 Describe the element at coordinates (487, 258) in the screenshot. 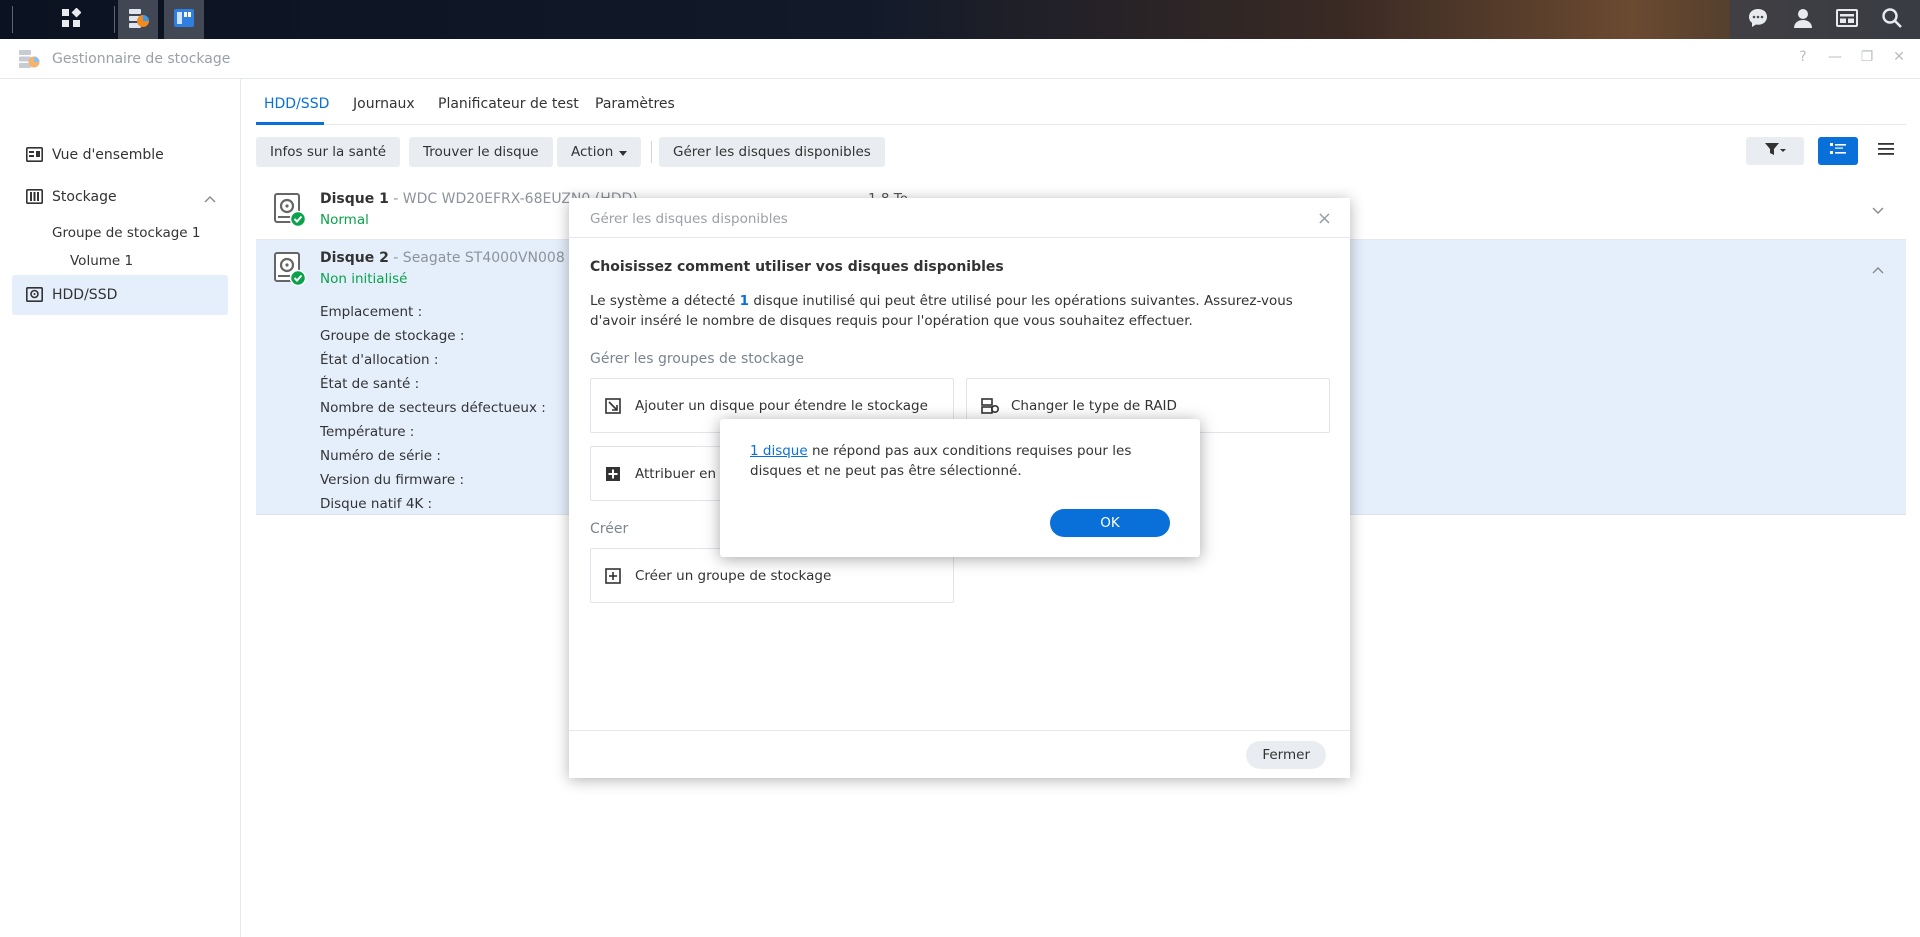

I see `disk-model: - Seagate ST4000VN008 (H` at that location.